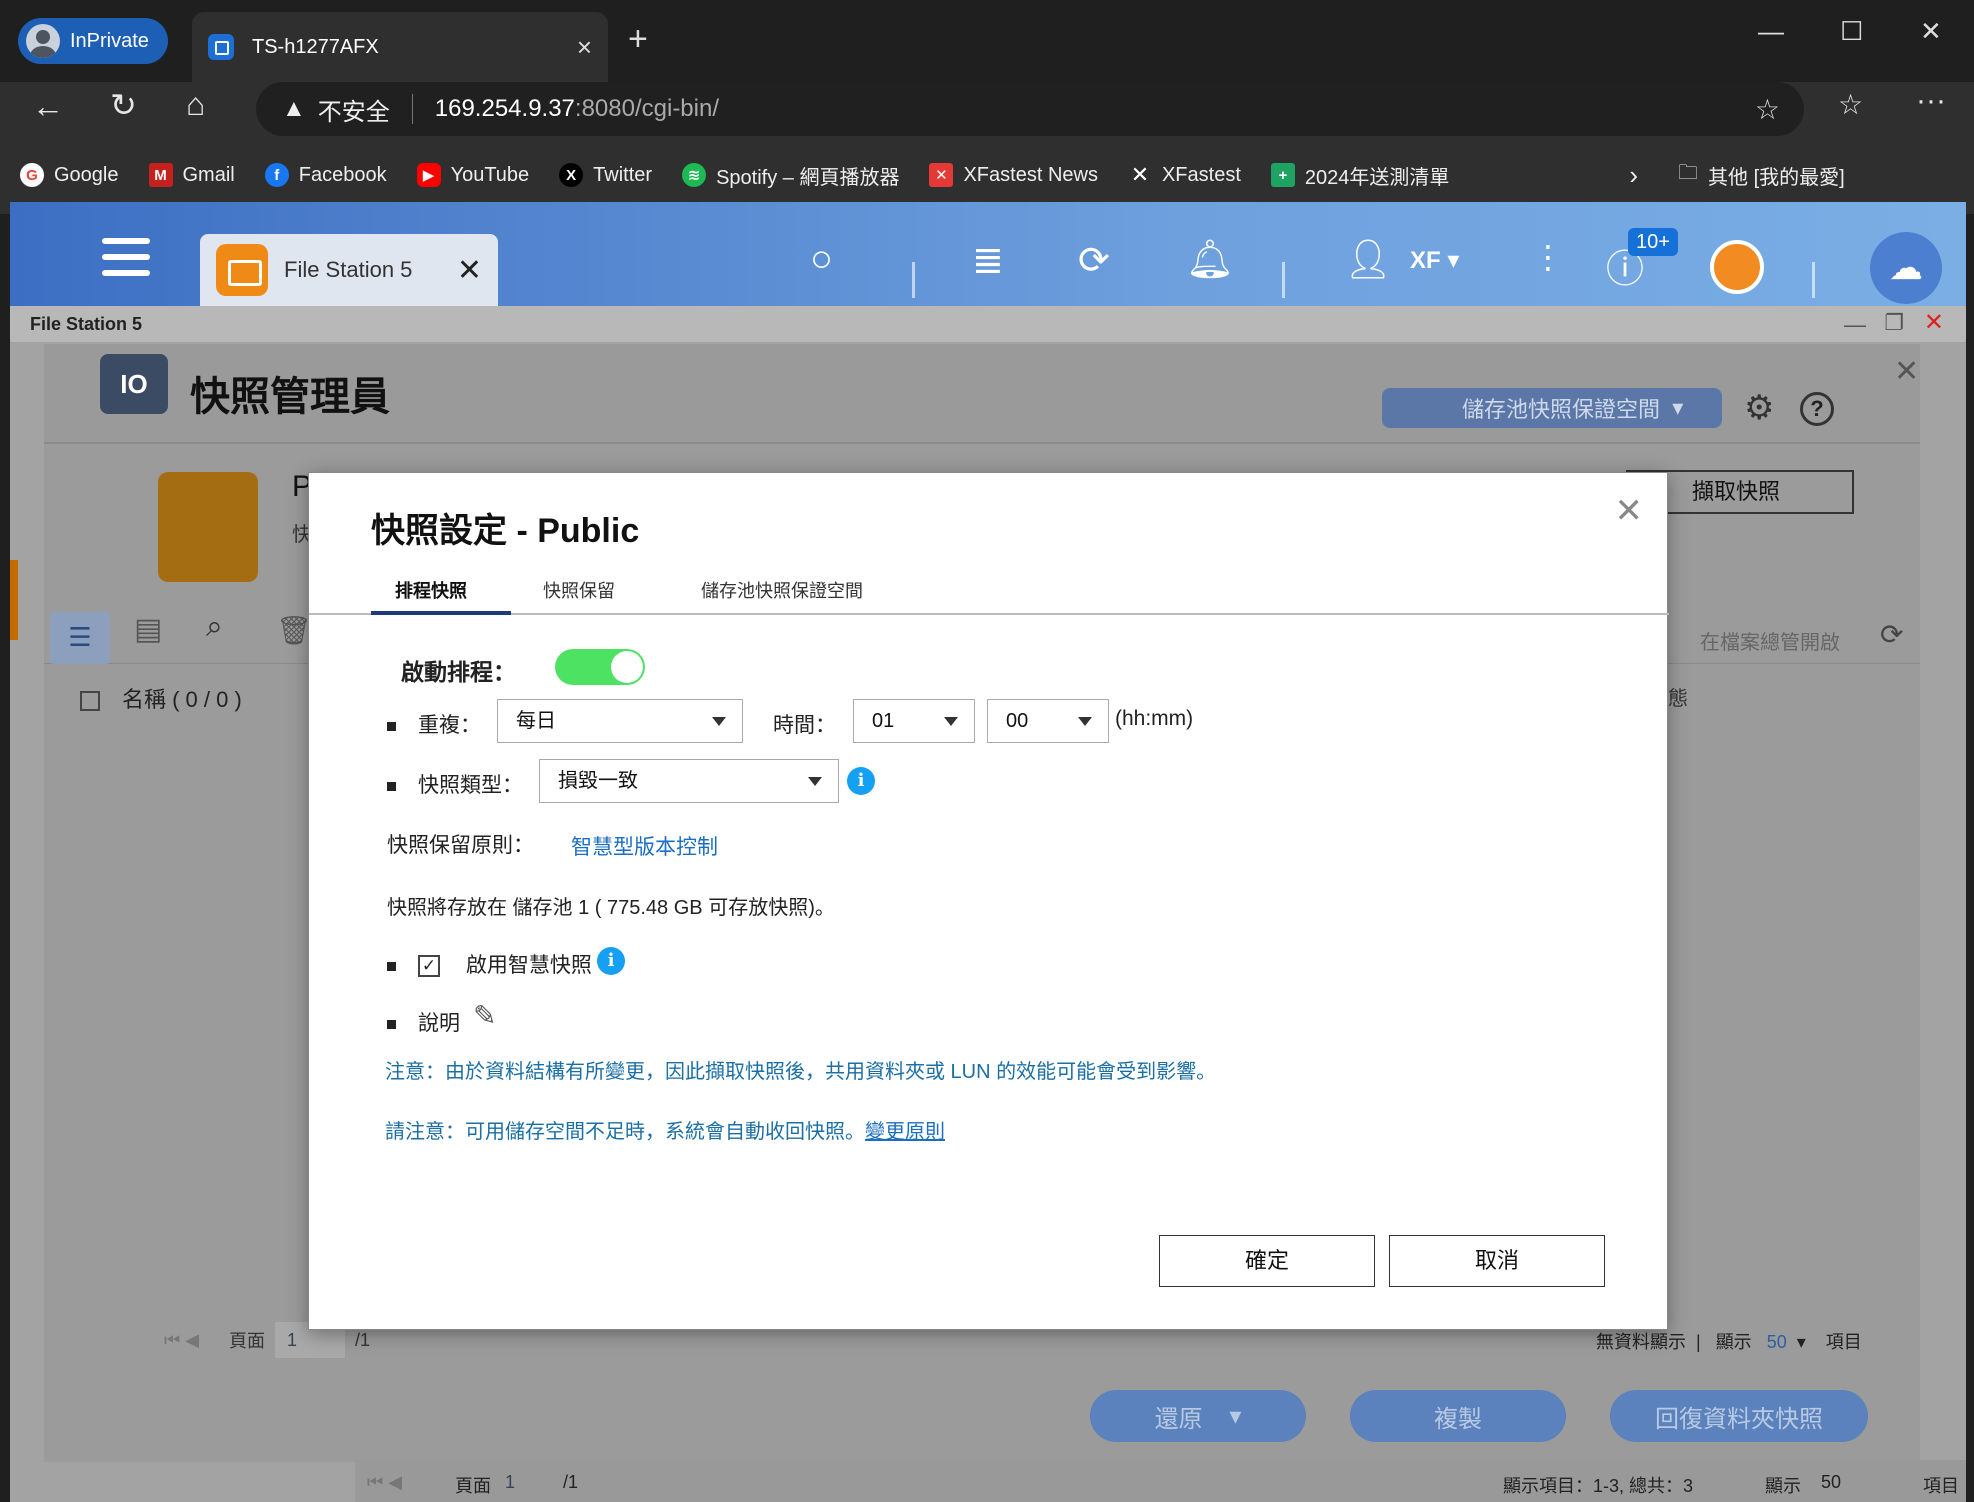 The height and width of the screenshot is (1502, 1974). What do you see at coordinates (988, 260) in the screenshot?
I see `background-tasks-icon: ≣` at bounding box center [988, 260].